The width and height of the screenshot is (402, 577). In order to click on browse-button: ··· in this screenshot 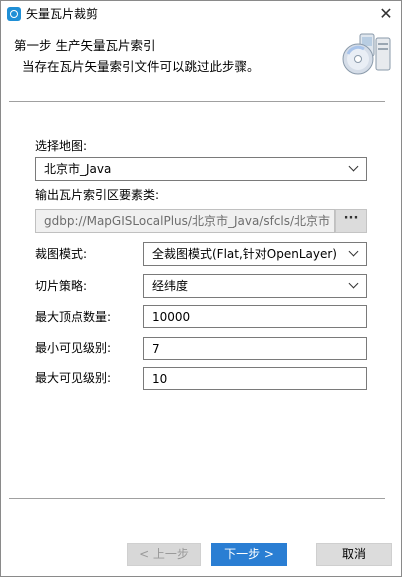, I will do `click(351, 221)`.